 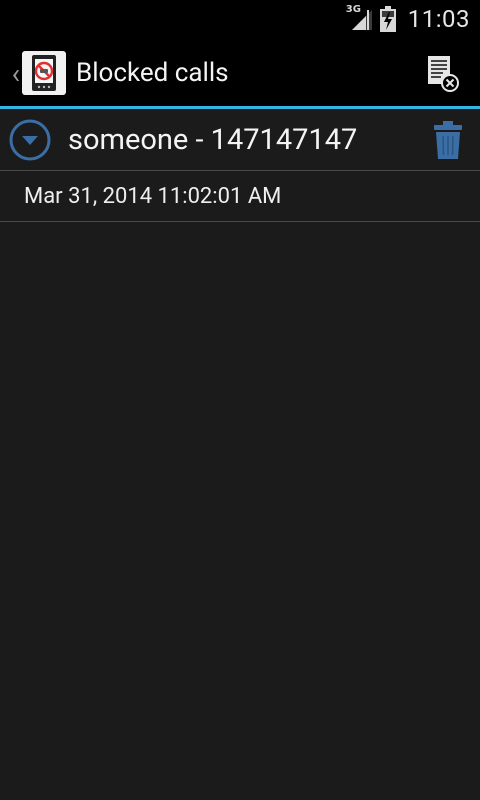 I want to click on chevron-down-icon, so click(x=30, y=139).